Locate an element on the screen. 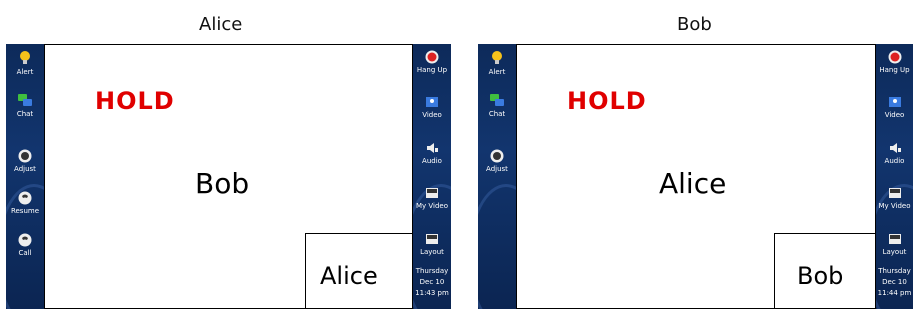 The width and height of the screenshot is (913, 309). self-view-name: Alice is located at coordinates (349, 276).